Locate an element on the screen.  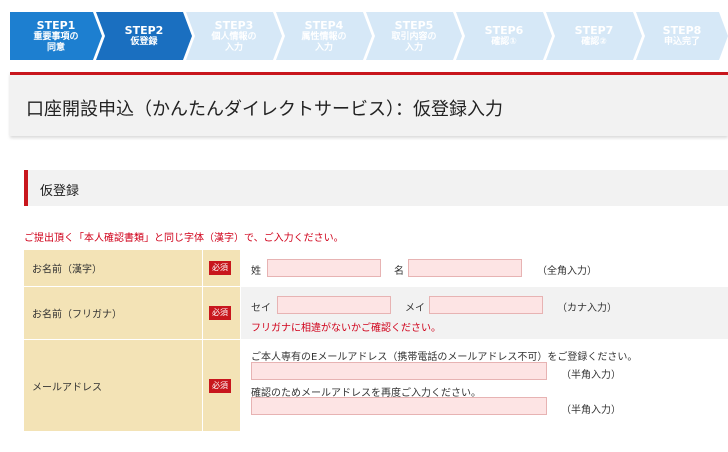
step-2-number: STEP2 is located at coordinates (144, 30).